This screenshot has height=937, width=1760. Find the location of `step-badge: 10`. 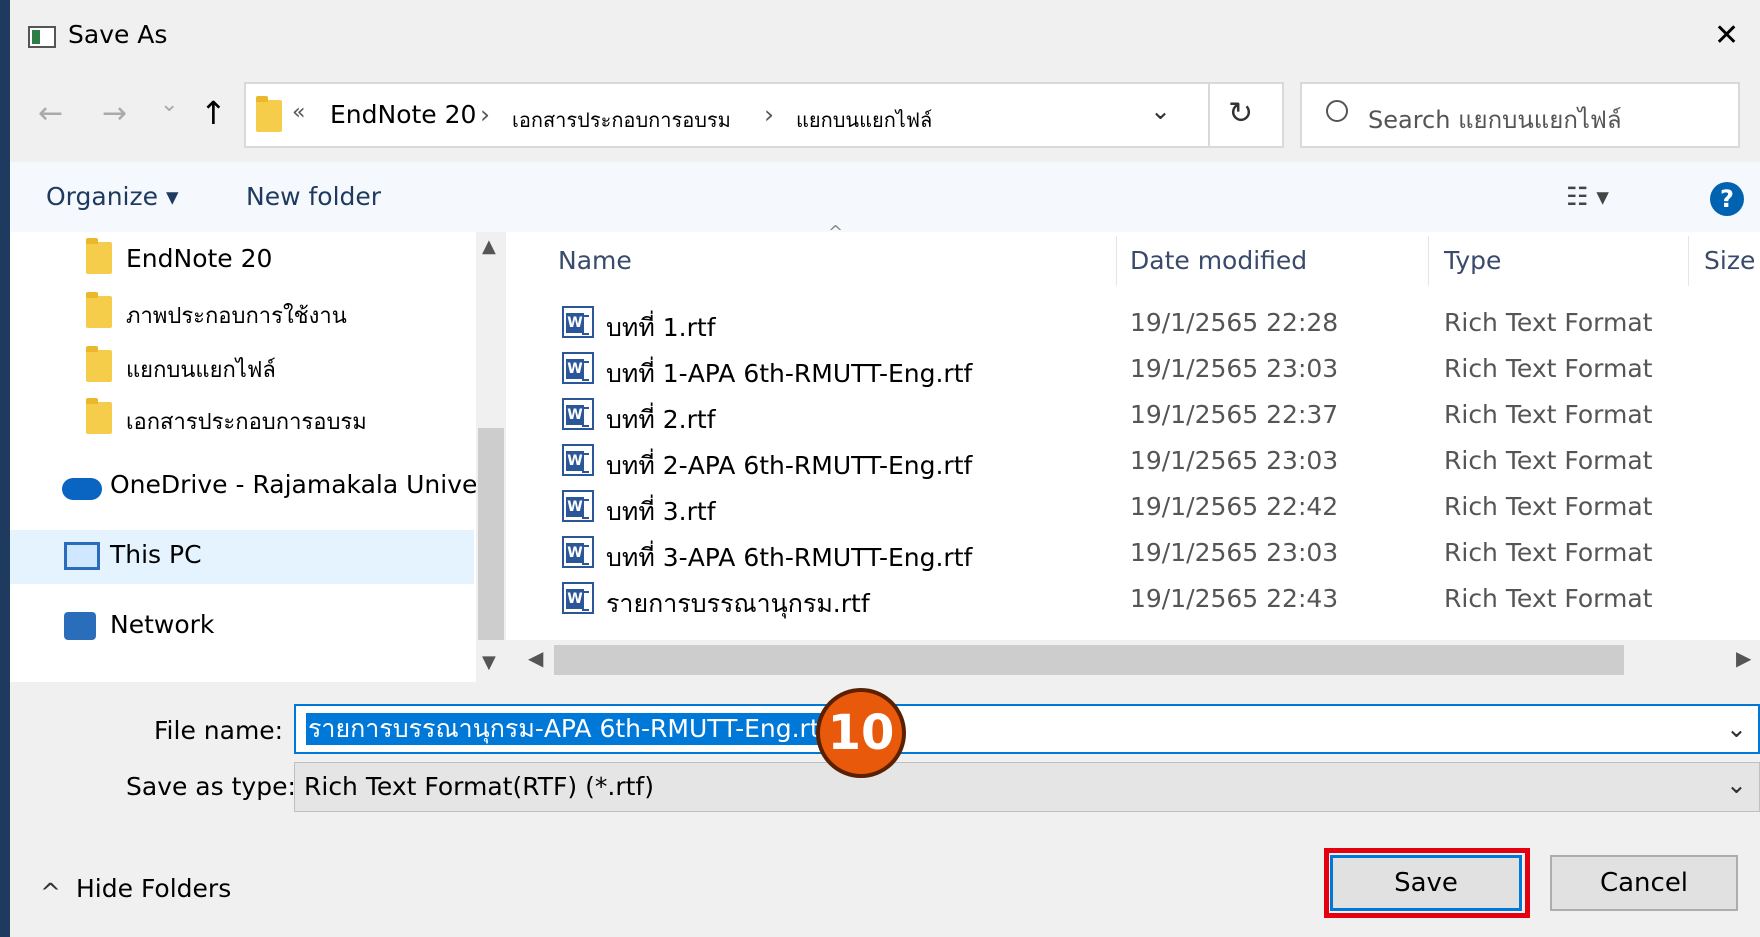

step-badge: 10 is located at coordinates (861, 733).